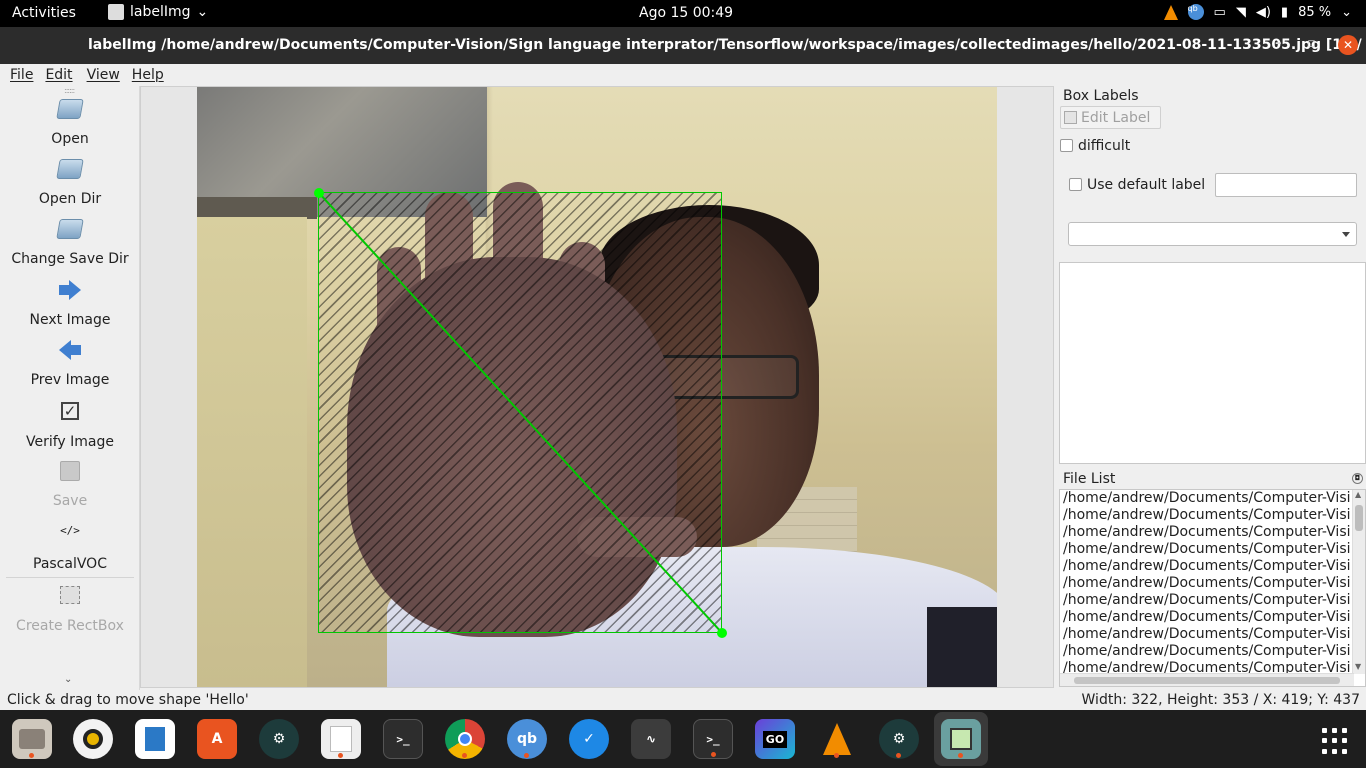  Describe the element at coordinates (70, 599) in the screenshot. I see `rectbox-icon` at that location.